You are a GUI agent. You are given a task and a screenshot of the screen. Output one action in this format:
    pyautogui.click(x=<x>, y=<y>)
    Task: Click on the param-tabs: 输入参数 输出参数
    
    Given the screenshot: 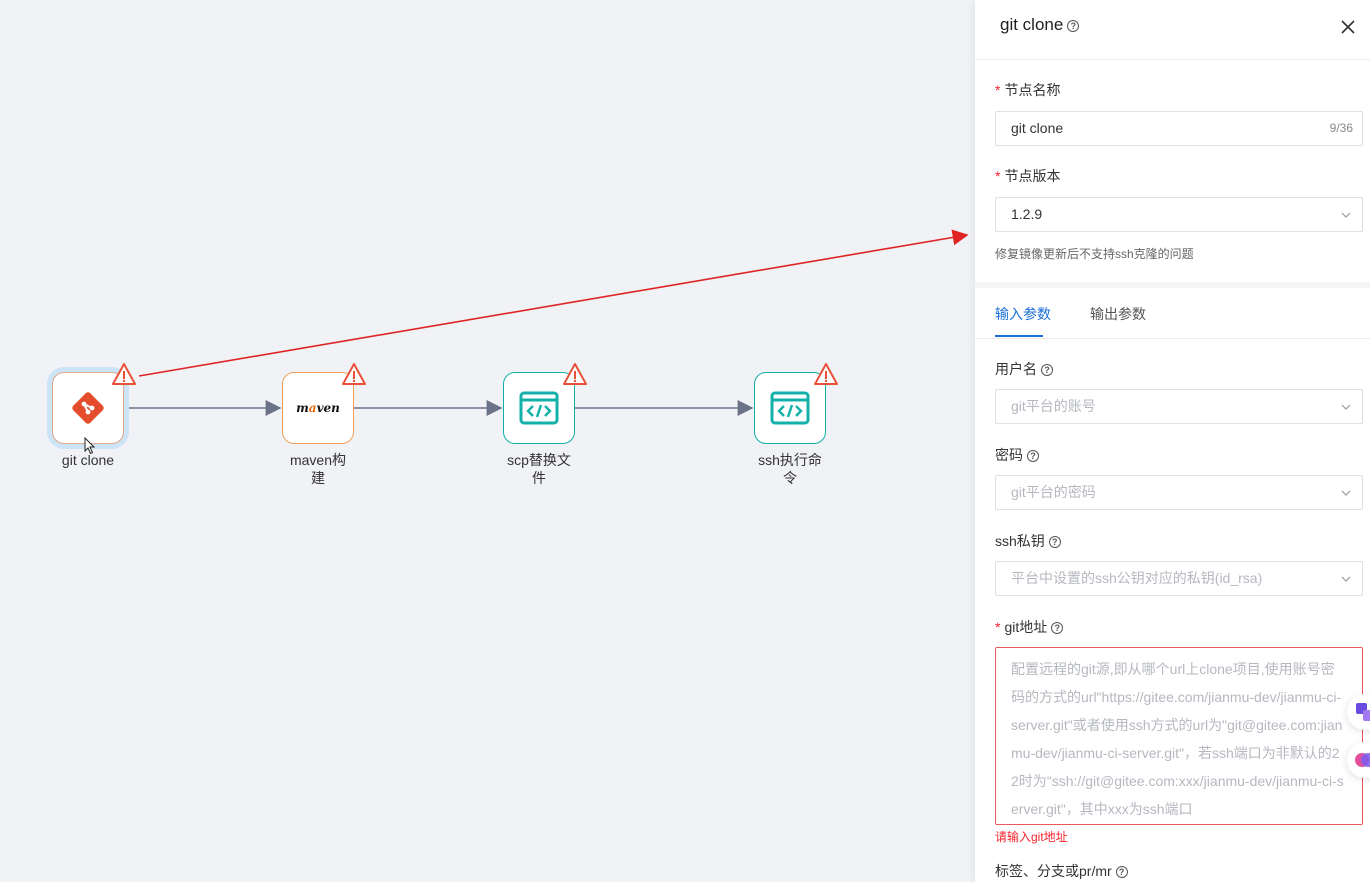 What is the action you would take?
    pyautogui.click(x=1172, y=313)
    